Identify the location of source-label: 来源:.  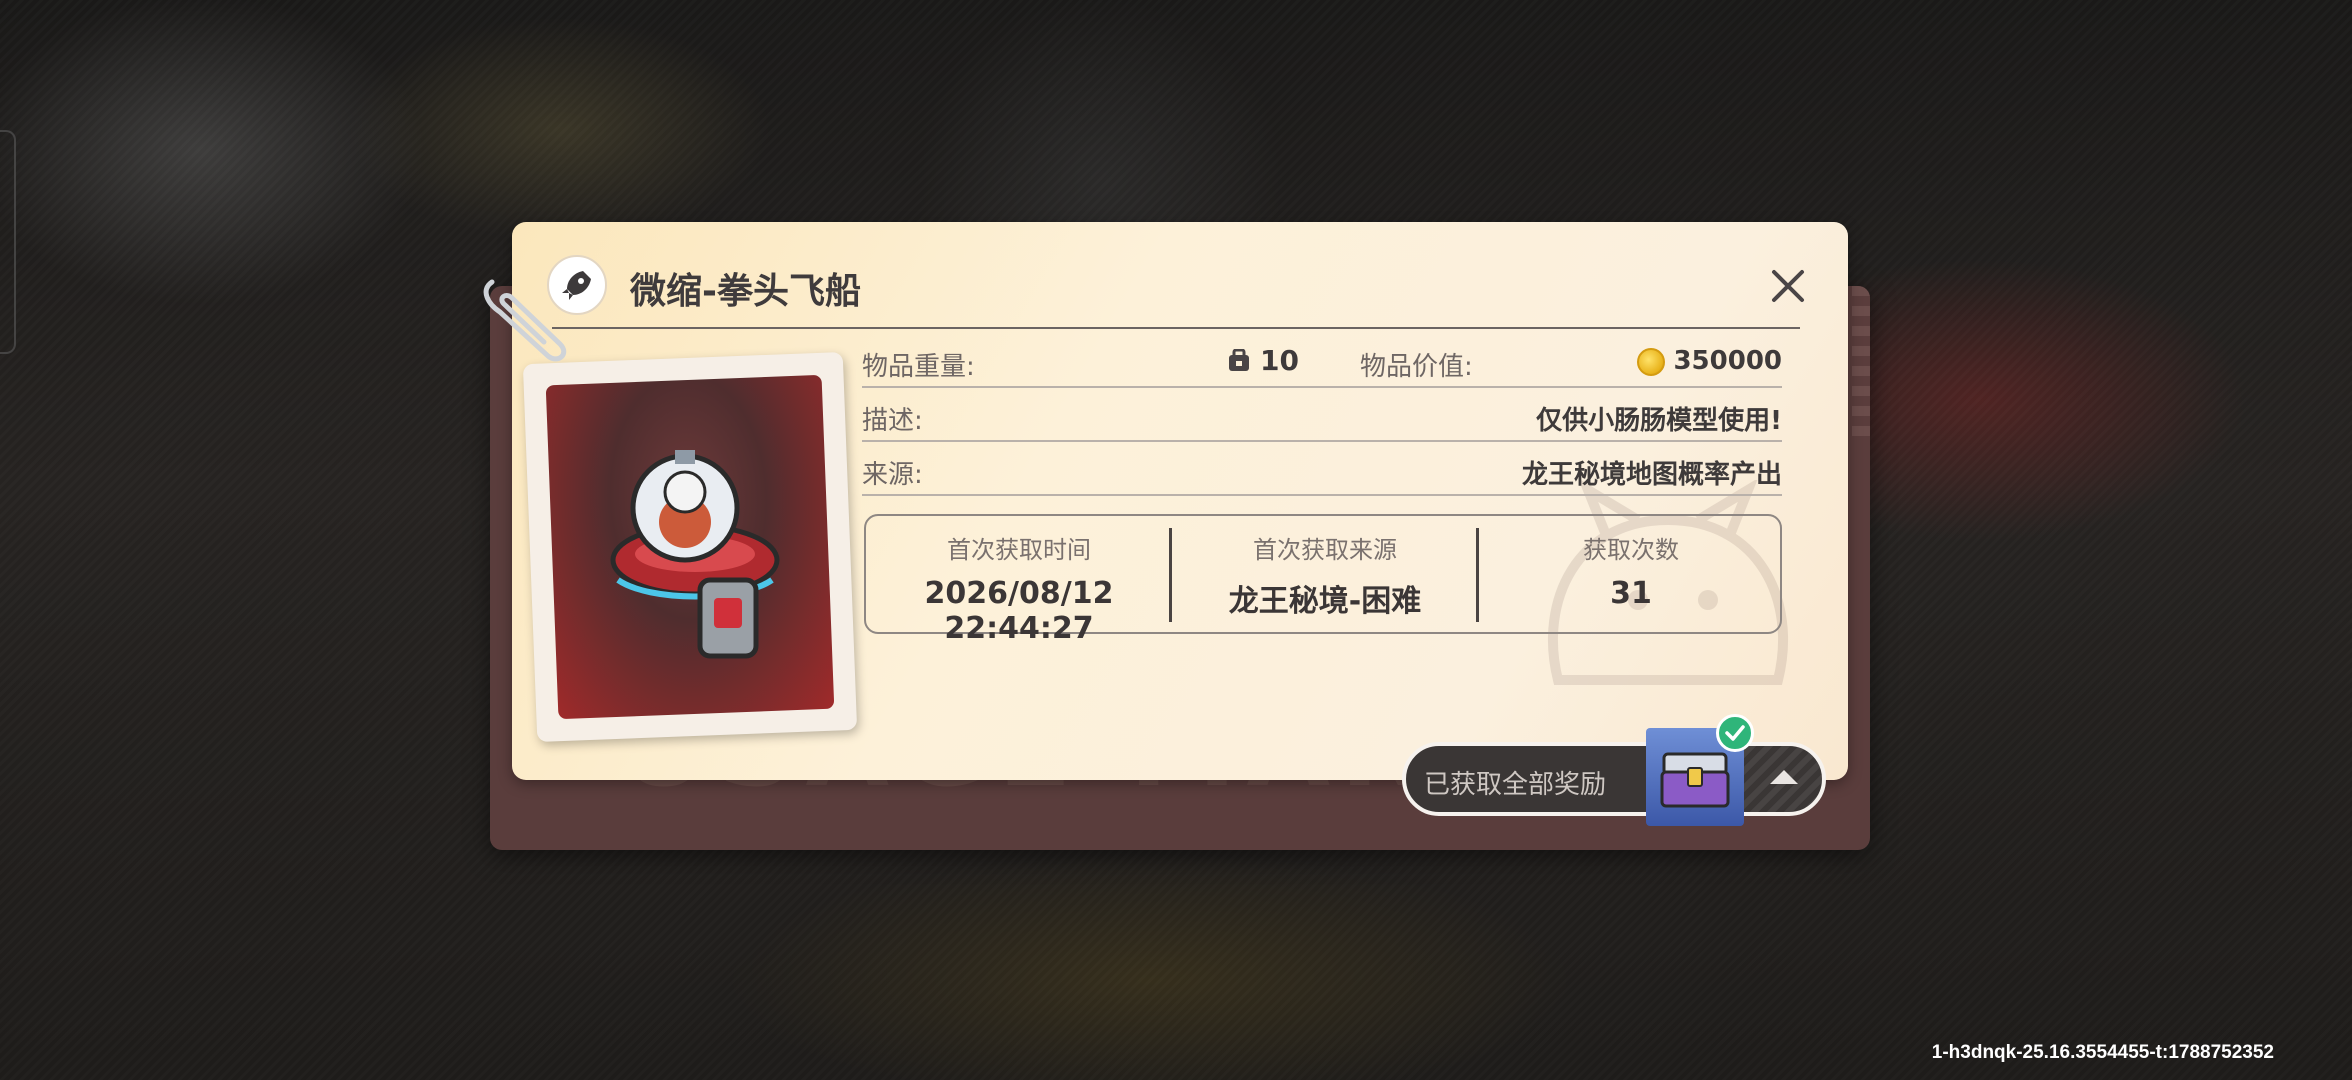
(892, 475).